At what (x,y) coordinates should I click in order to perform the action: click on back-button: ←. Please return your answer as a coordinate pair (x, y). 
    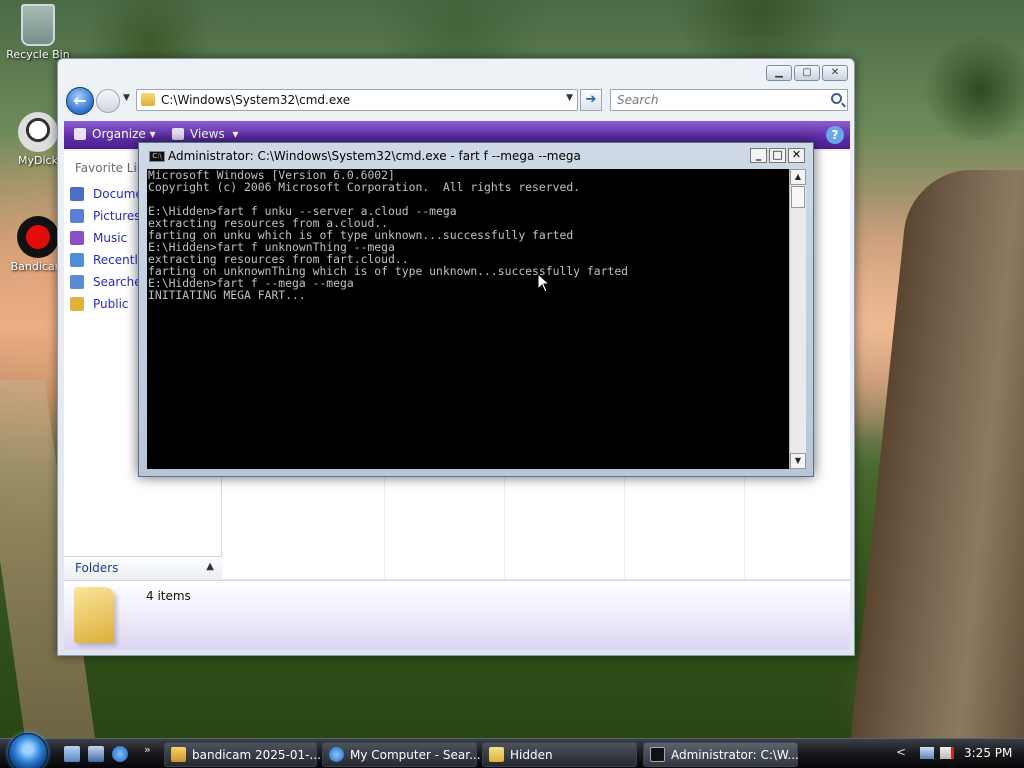
    Looking at the image, I should click on (80, 101).